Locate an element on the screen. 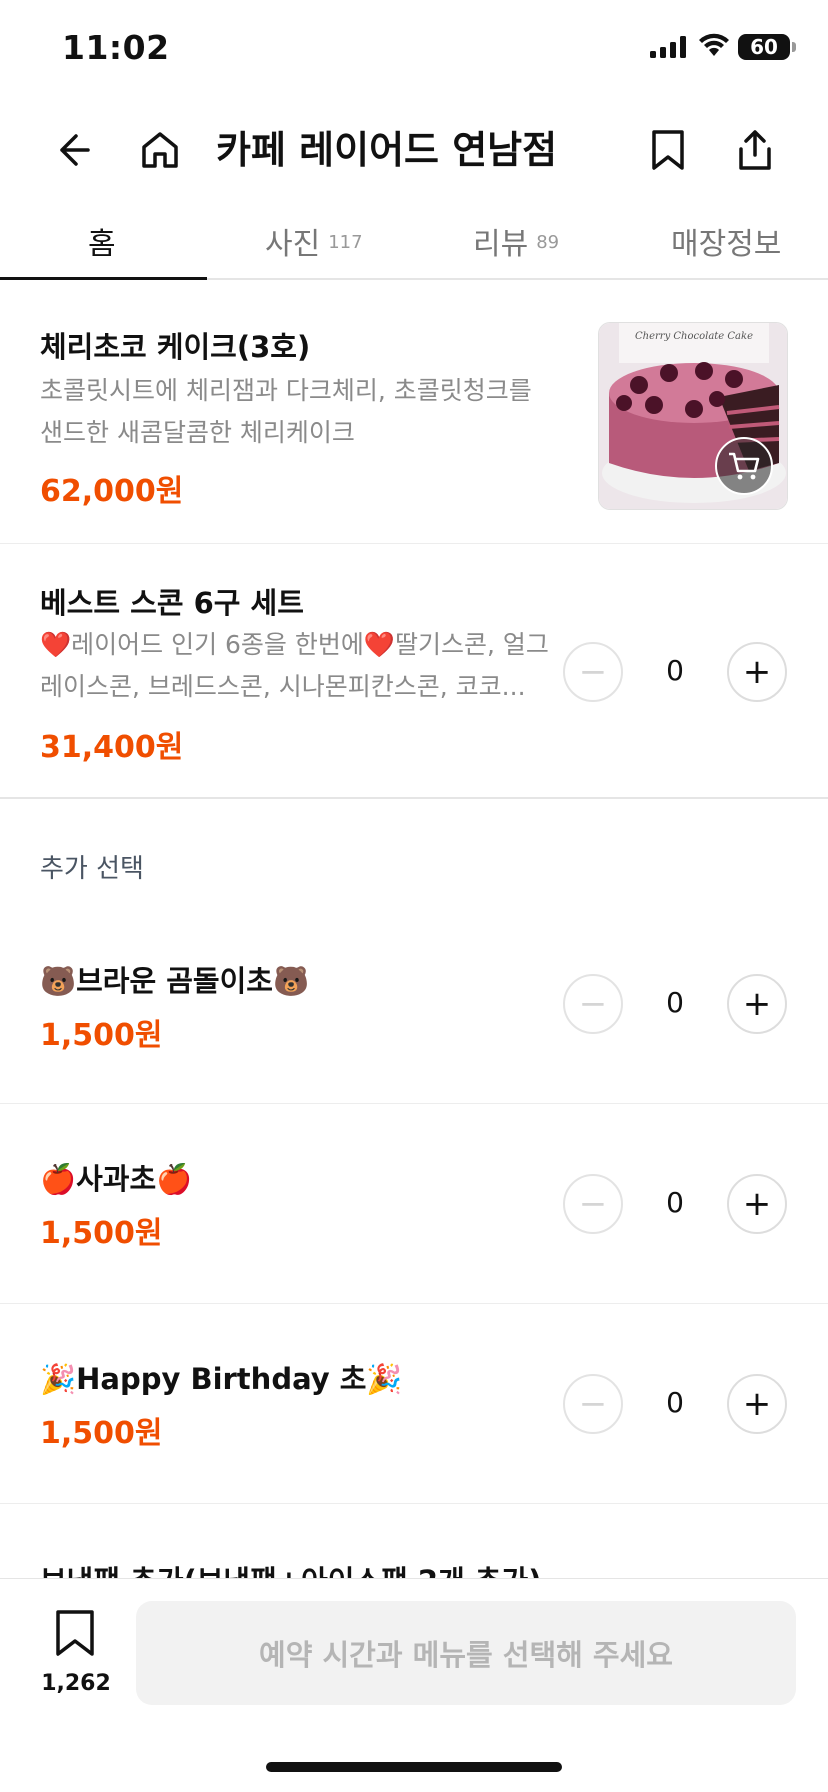 This screenshot has width=828, height=1792. option-name: 🐻브라운 곰돌이초🐻 is located at coordinates (175, 981).